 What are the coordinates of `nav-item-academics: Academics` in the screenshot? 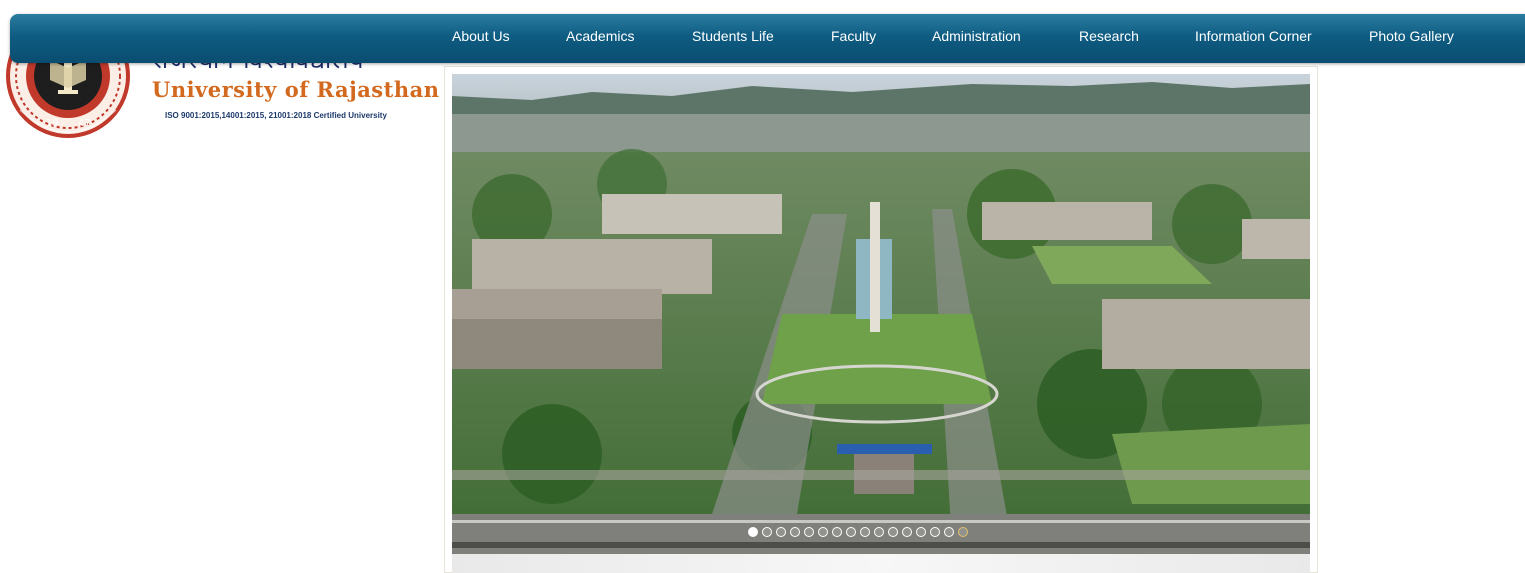 It's located at (600, 38).